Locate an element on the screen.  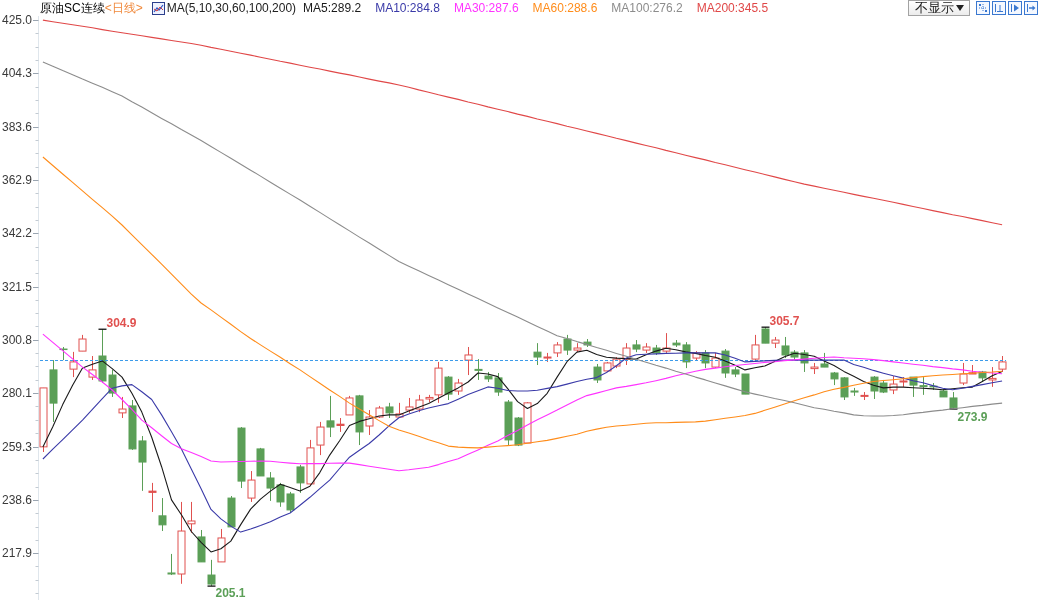
axis-label: 300.8 is located at coordinates (16, 339).